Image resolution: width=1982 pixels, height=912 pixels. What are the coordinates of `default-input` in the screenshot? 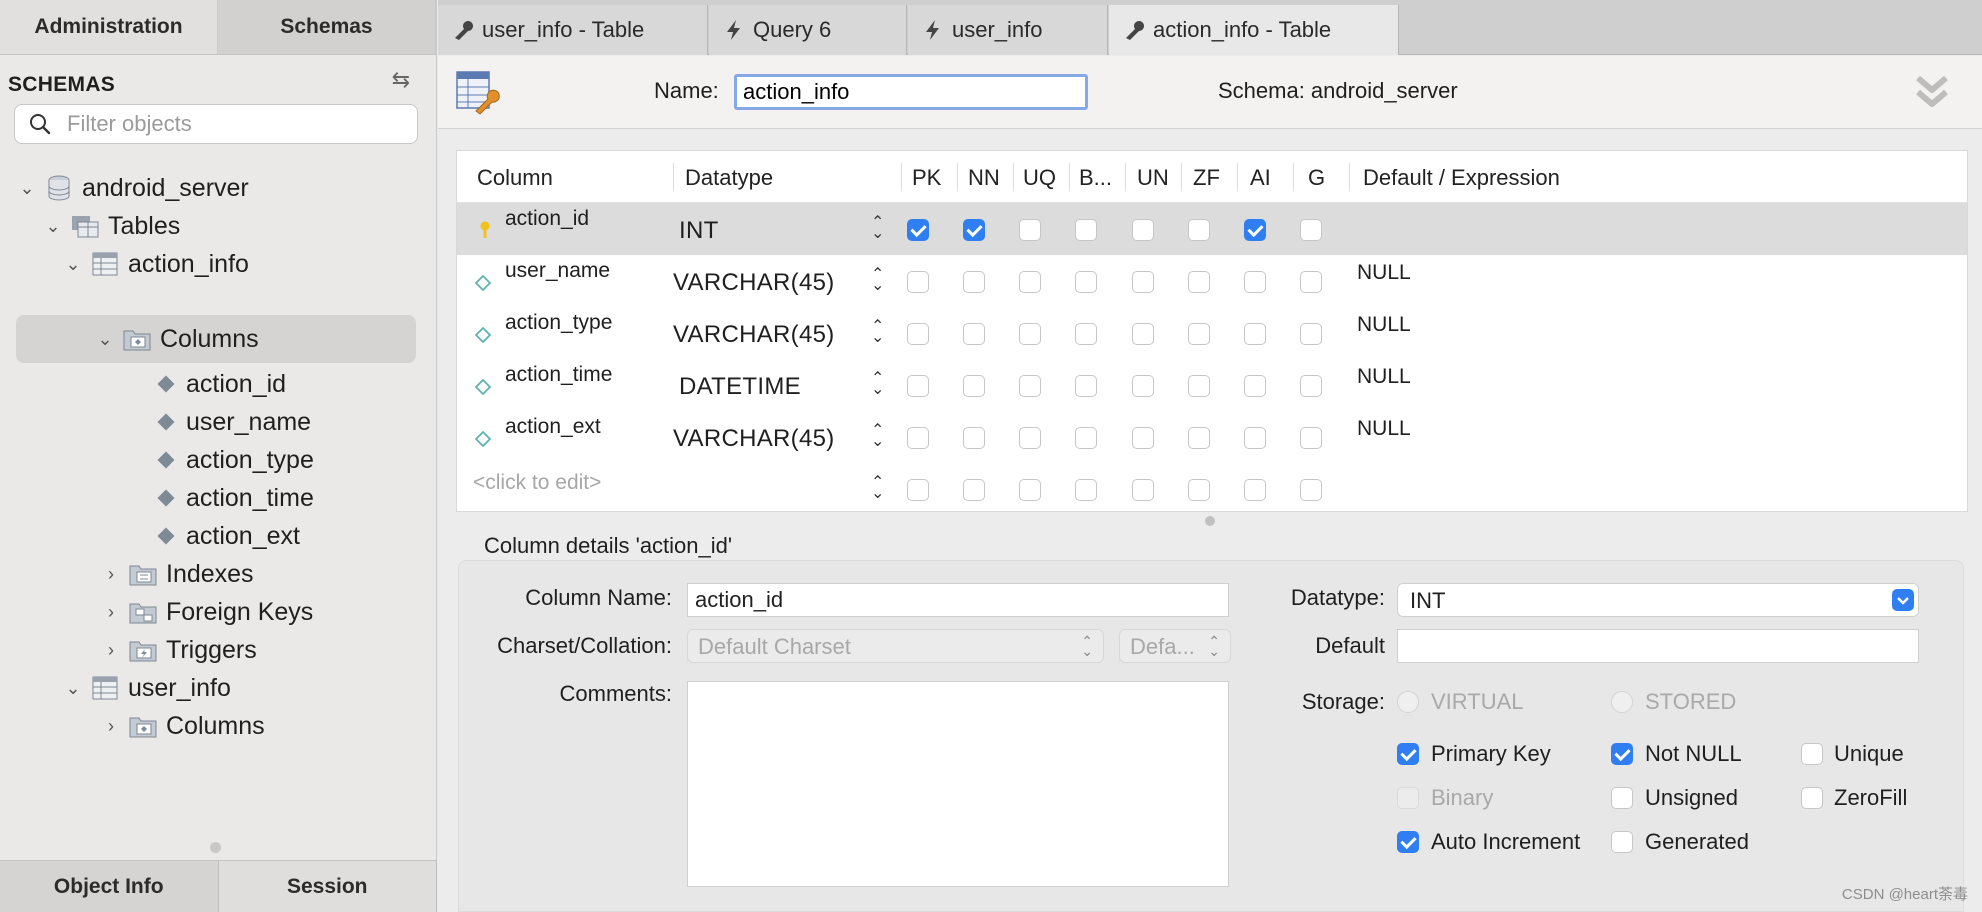 It's located at (1658, 646).